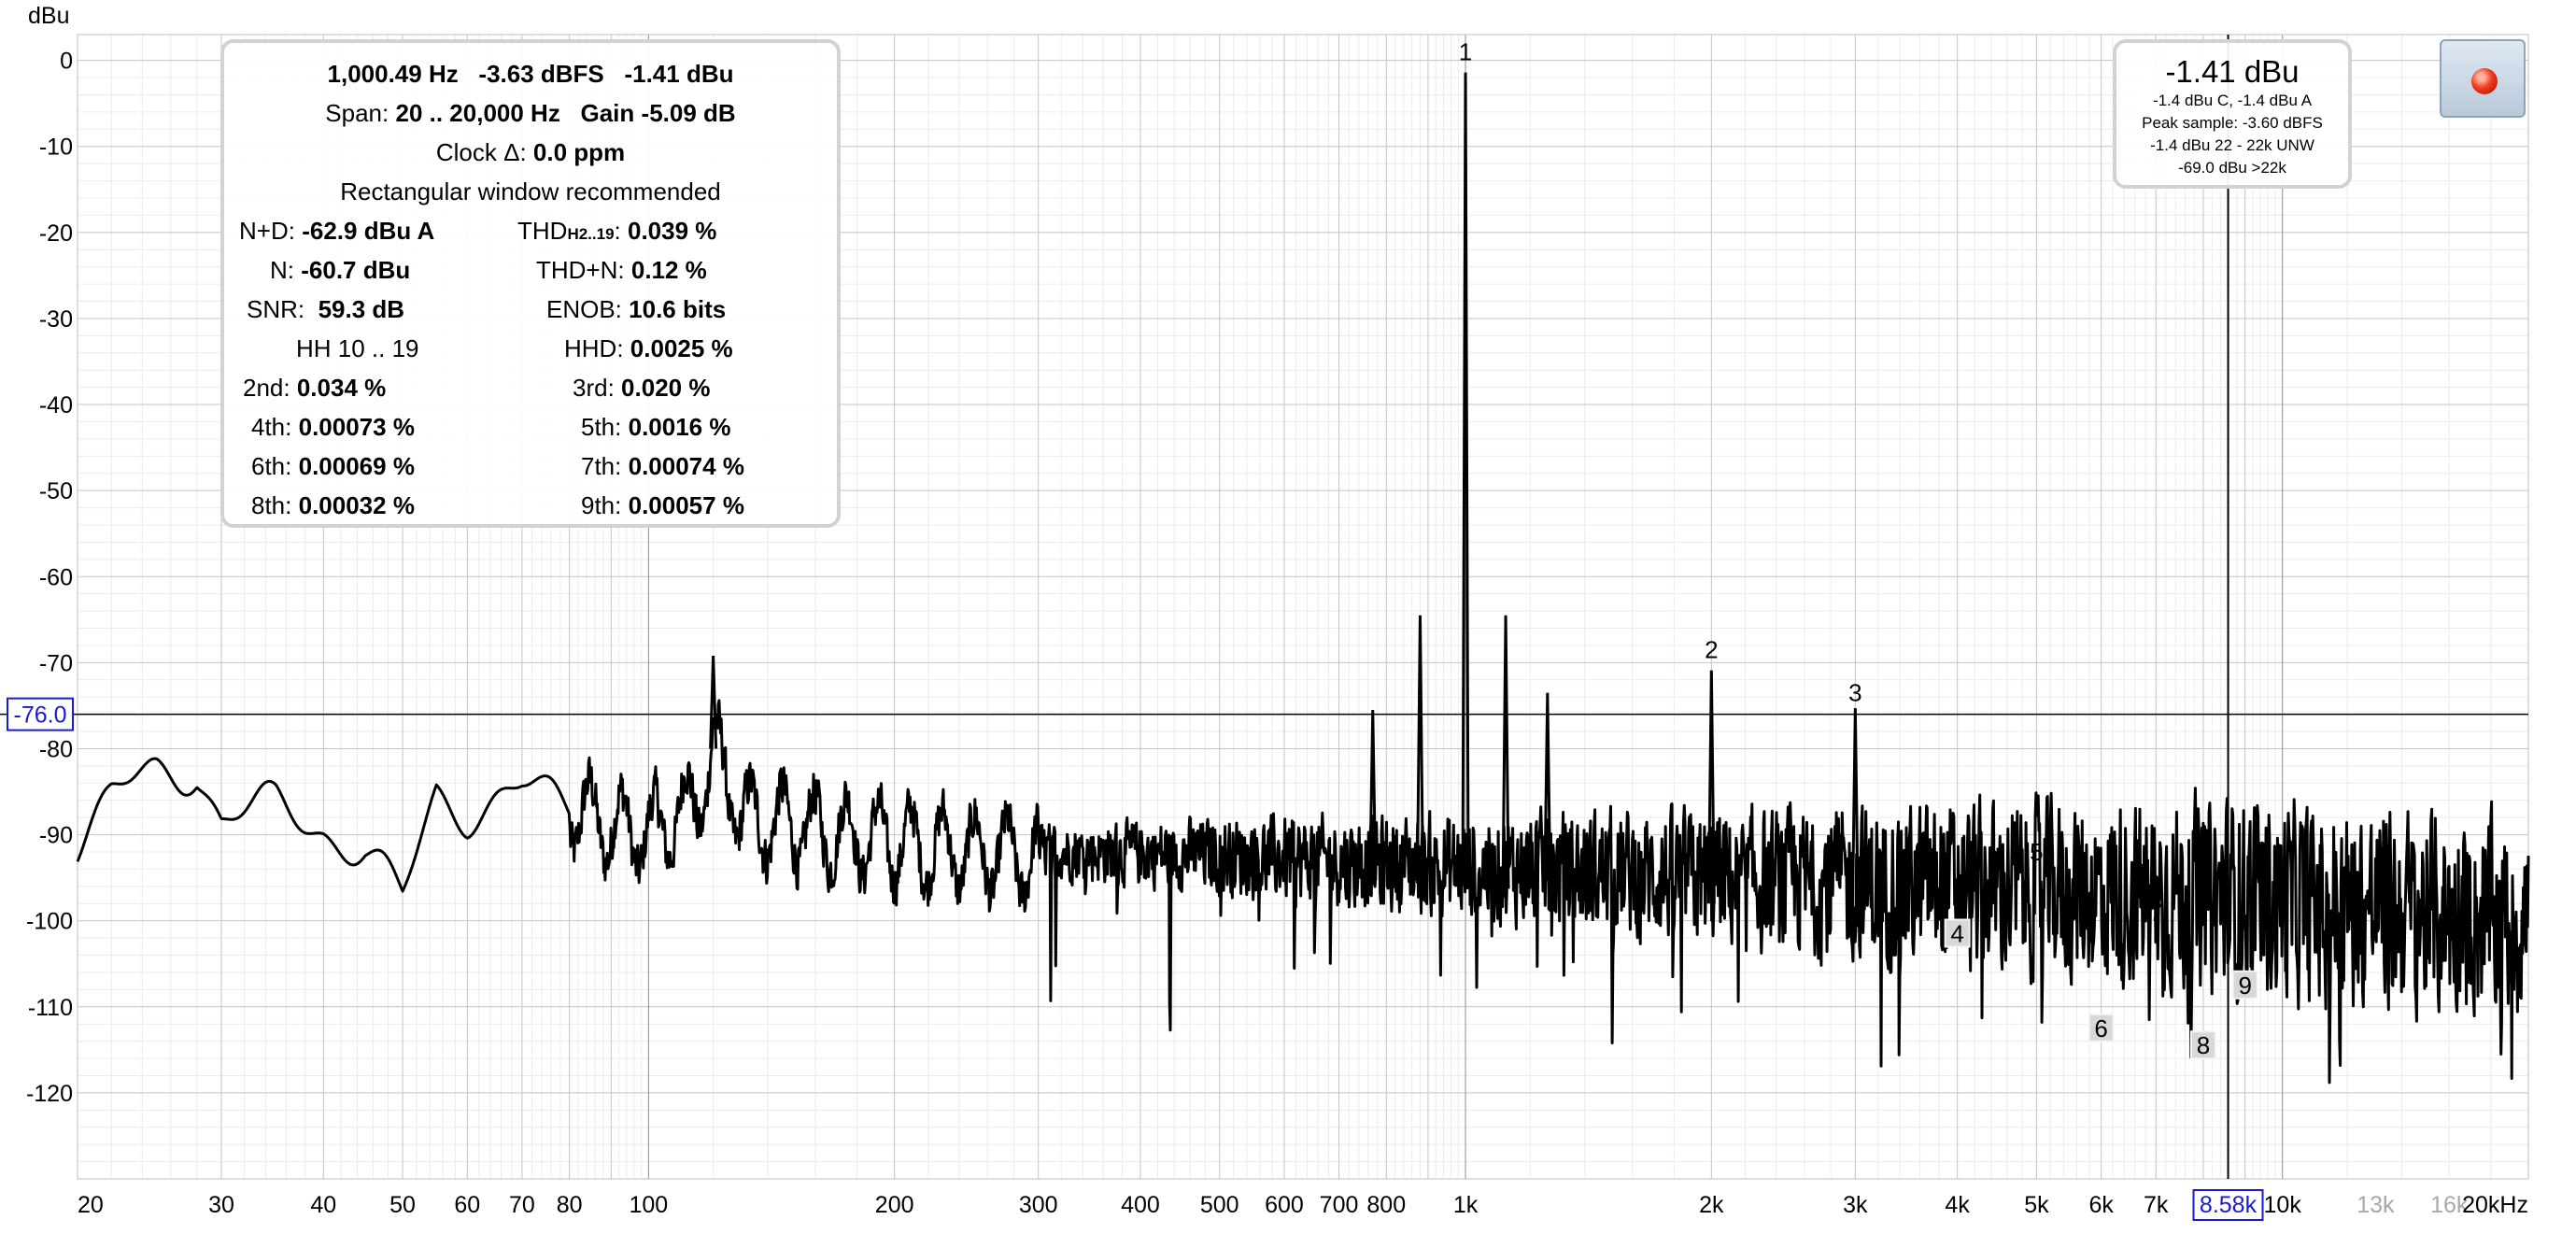 The width and height of the screenshot is (2576, 1234). What do you see at coordinates (267, 231) in the screenshot?
I see `nd-label: N+D:` at bounding box center [267, 231].